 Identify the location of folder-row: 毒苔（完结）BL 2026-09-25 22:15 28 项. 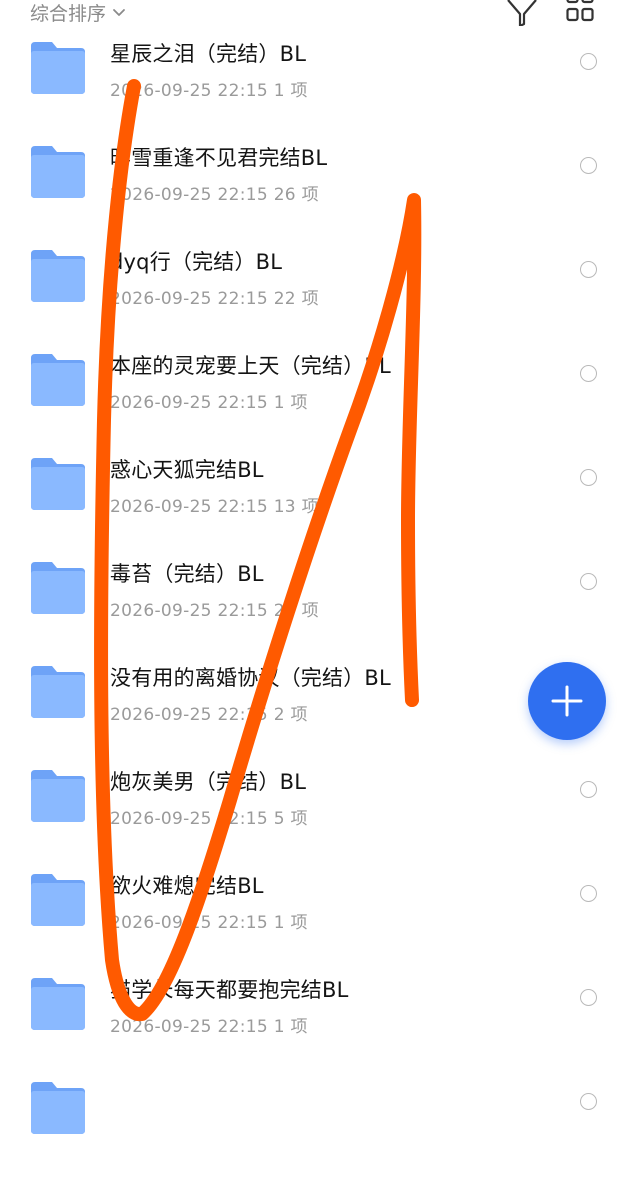
(315, 608).